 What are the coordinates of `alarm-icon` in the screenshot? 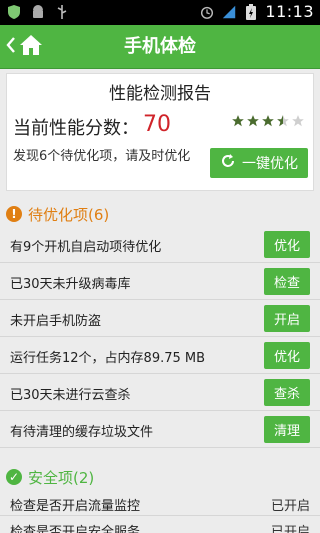 It's located at (207, 12).